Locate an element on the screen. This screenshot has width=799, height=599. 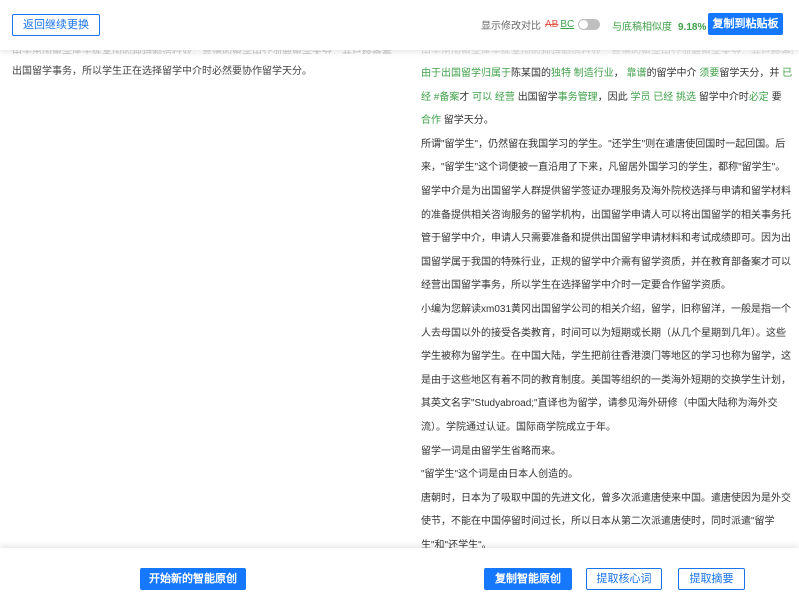
top-toolbar: 返回继续更换 显示修改对比 AB BC 与底稿相似度 9.18% 复制到粘贴板 is located at coordinates (399, 25).